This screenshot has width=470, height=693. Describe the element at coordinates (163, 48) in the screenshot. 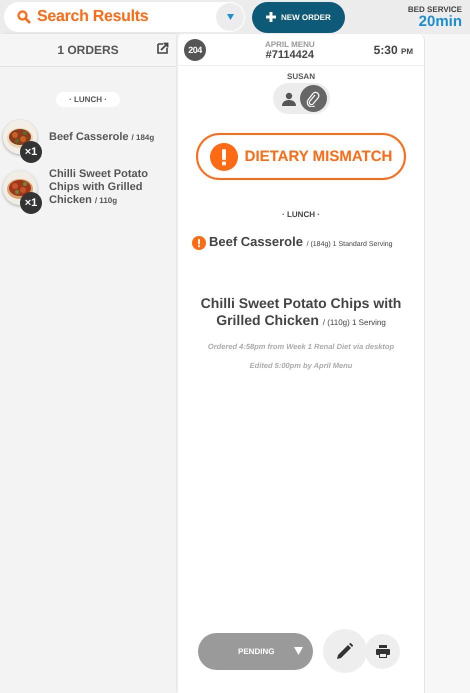

I see `external-link-icon` at that location.